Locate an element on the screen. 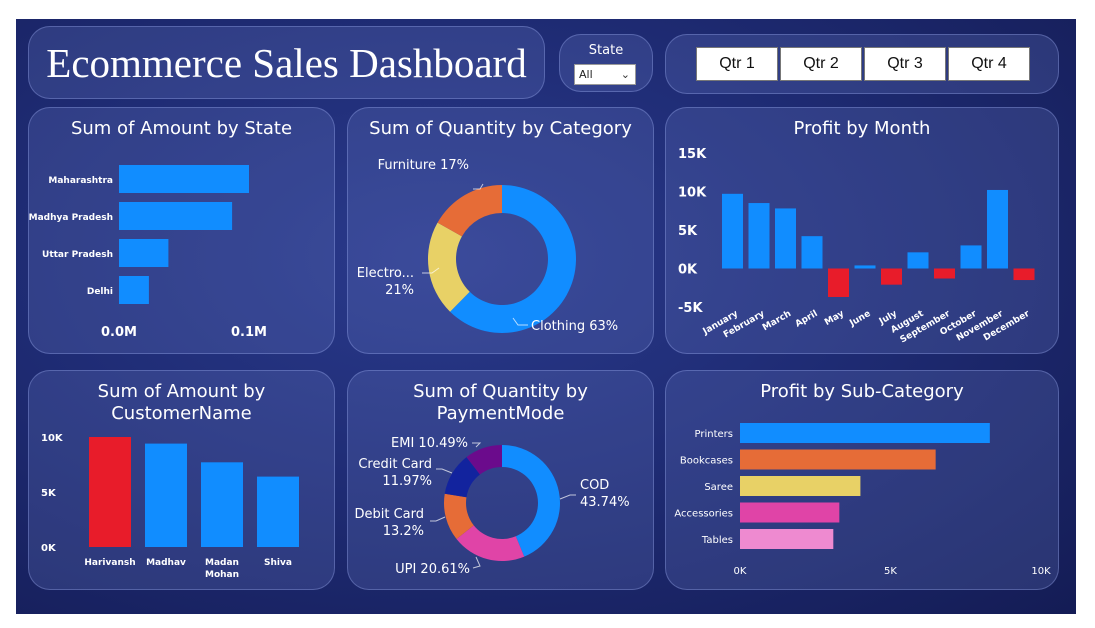 The width and height of the screenshot is (1095, 628). payment-label: COD is located at coordinates (594, 485).